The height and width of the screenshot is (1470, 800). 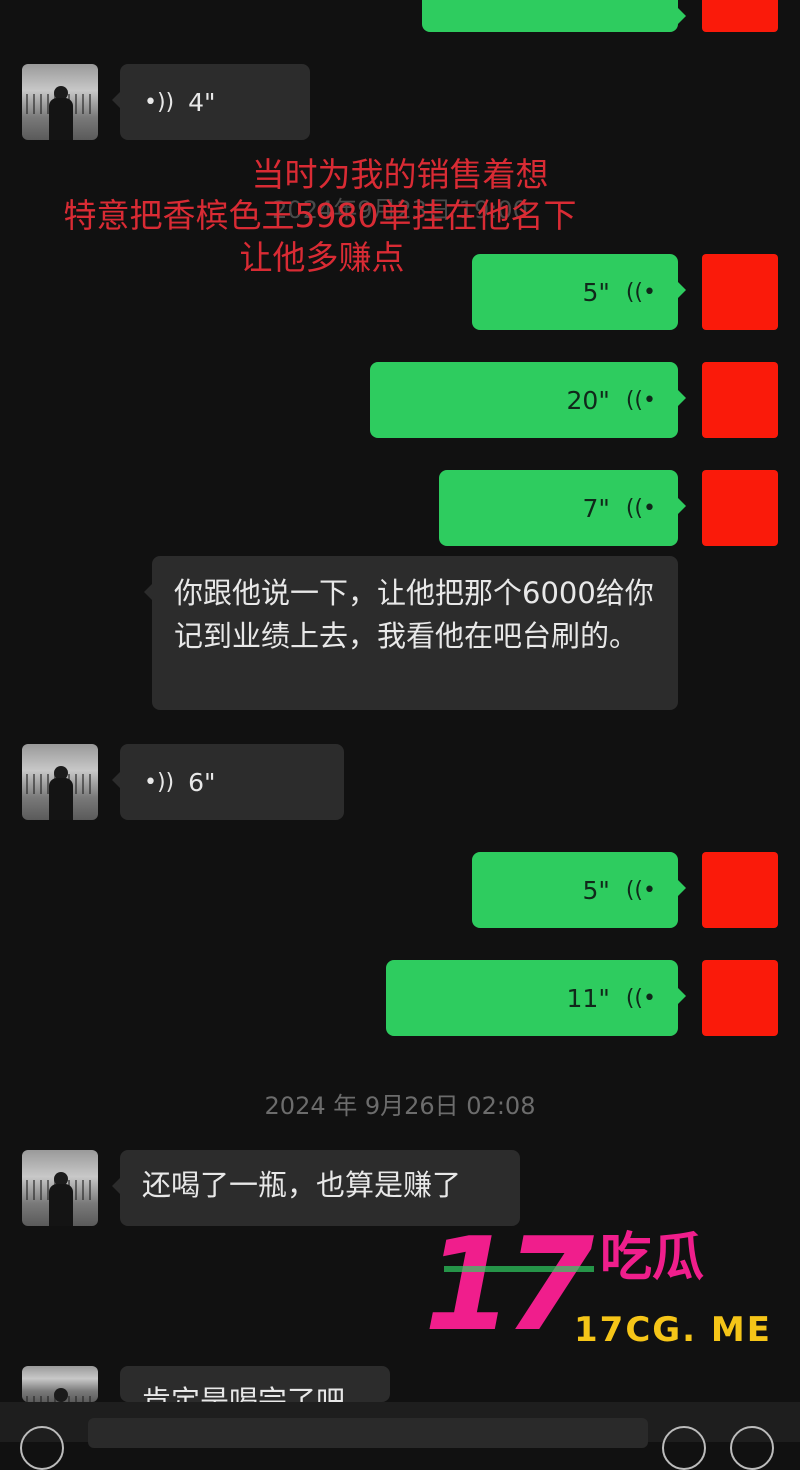 I want to click on emoji-button, so click(x=684, y=1448).